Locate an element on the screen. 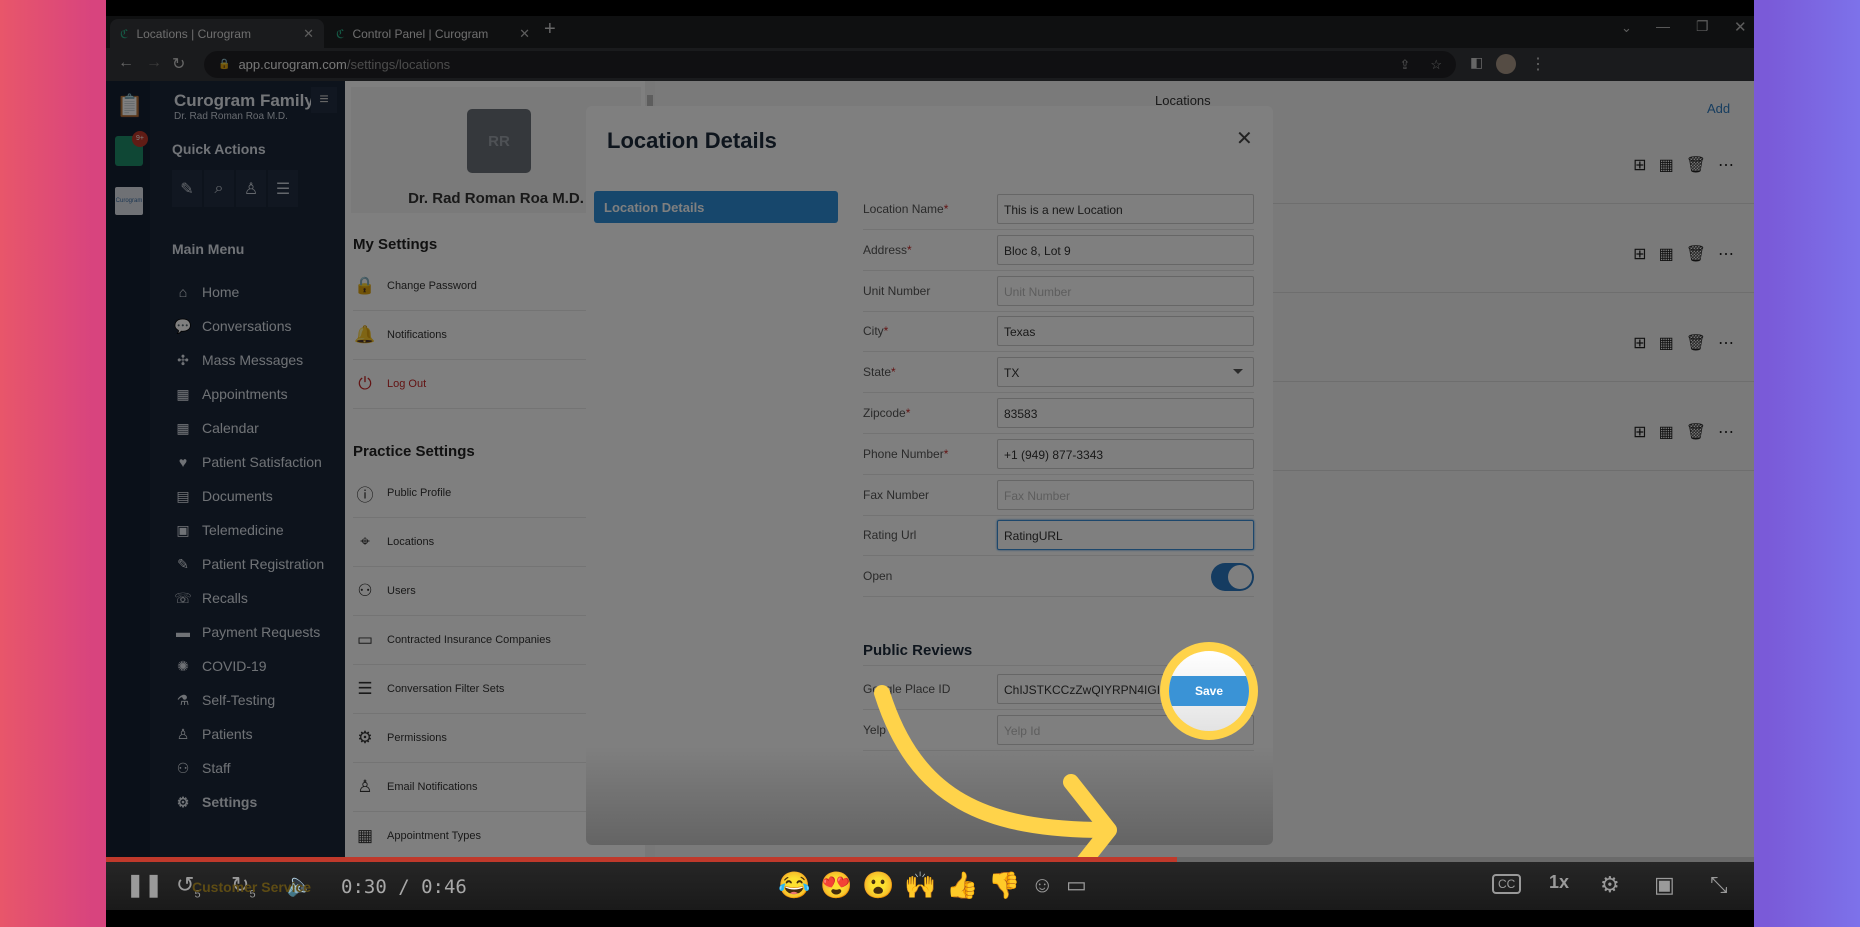 This screenshot has width=1860, height=927. guide-arrow is located at coordinates (995, 772).